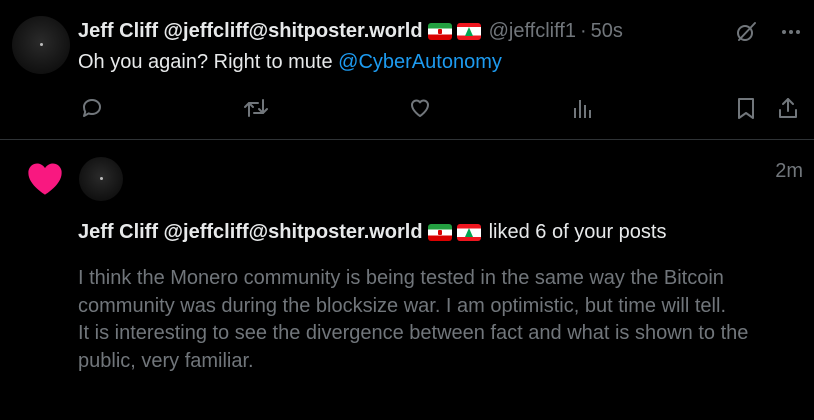 Image resolution: width=814 pixels, height=420 pixels. I want to click on bookmark-button, so click(746, 108).